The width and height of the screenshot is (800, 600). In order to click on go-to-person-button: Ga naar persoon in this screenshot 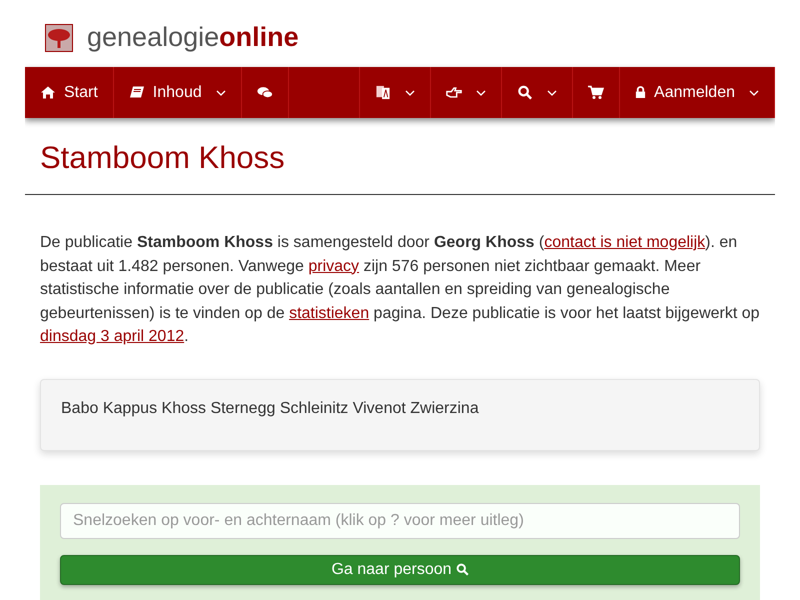, I will do `click(400, 569)`.